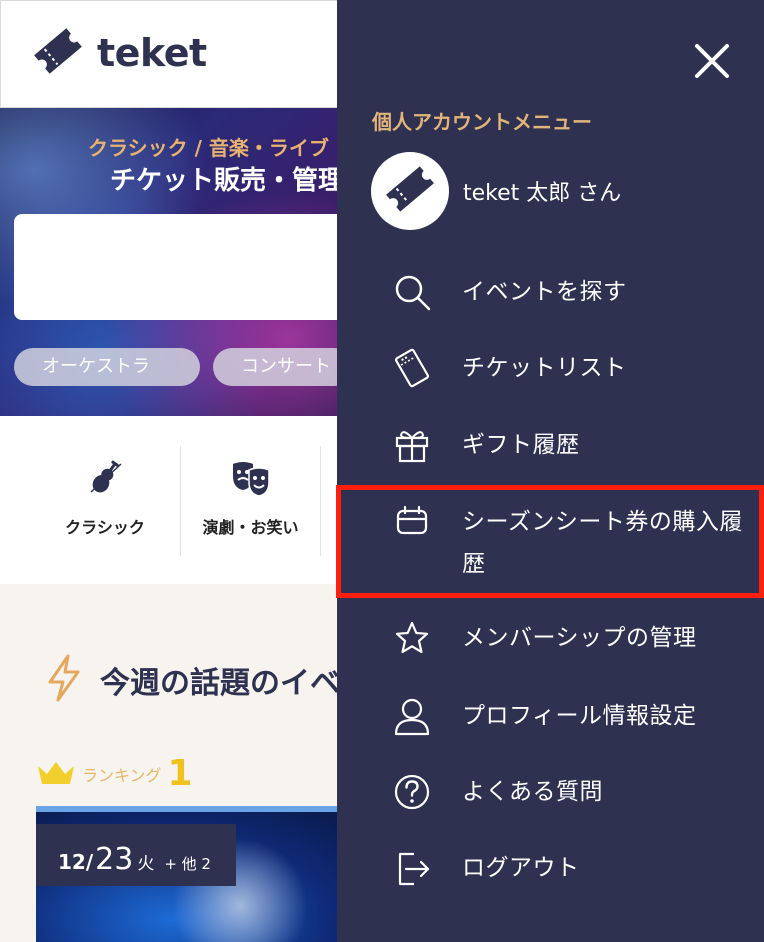 This screenshot has width=764, height=942. I want to click on violin-icon, so click(105, 480).